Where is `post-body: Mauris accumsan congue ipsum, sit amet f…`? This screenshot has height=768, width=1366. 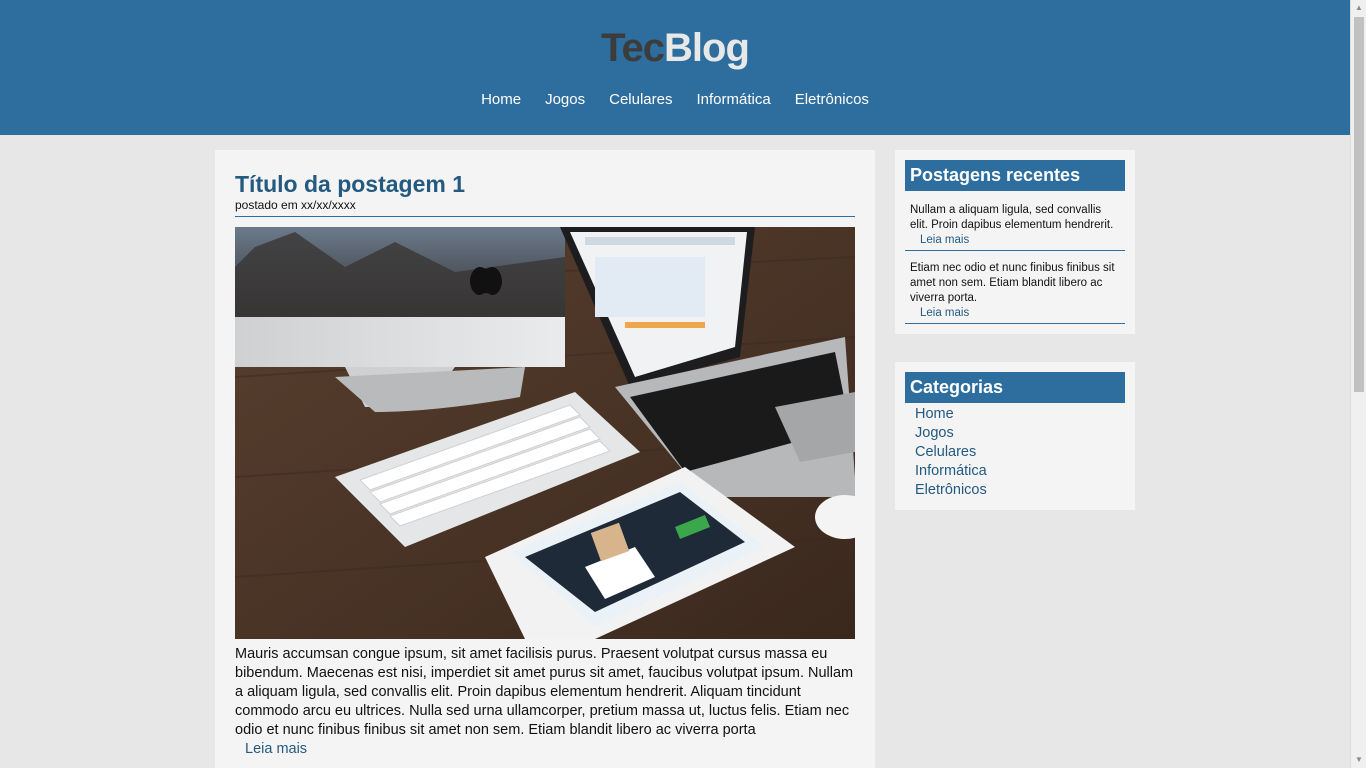
post-body: Mauris accumsan congue ipsum, sit amet f… is located at coordinates (544, 692).